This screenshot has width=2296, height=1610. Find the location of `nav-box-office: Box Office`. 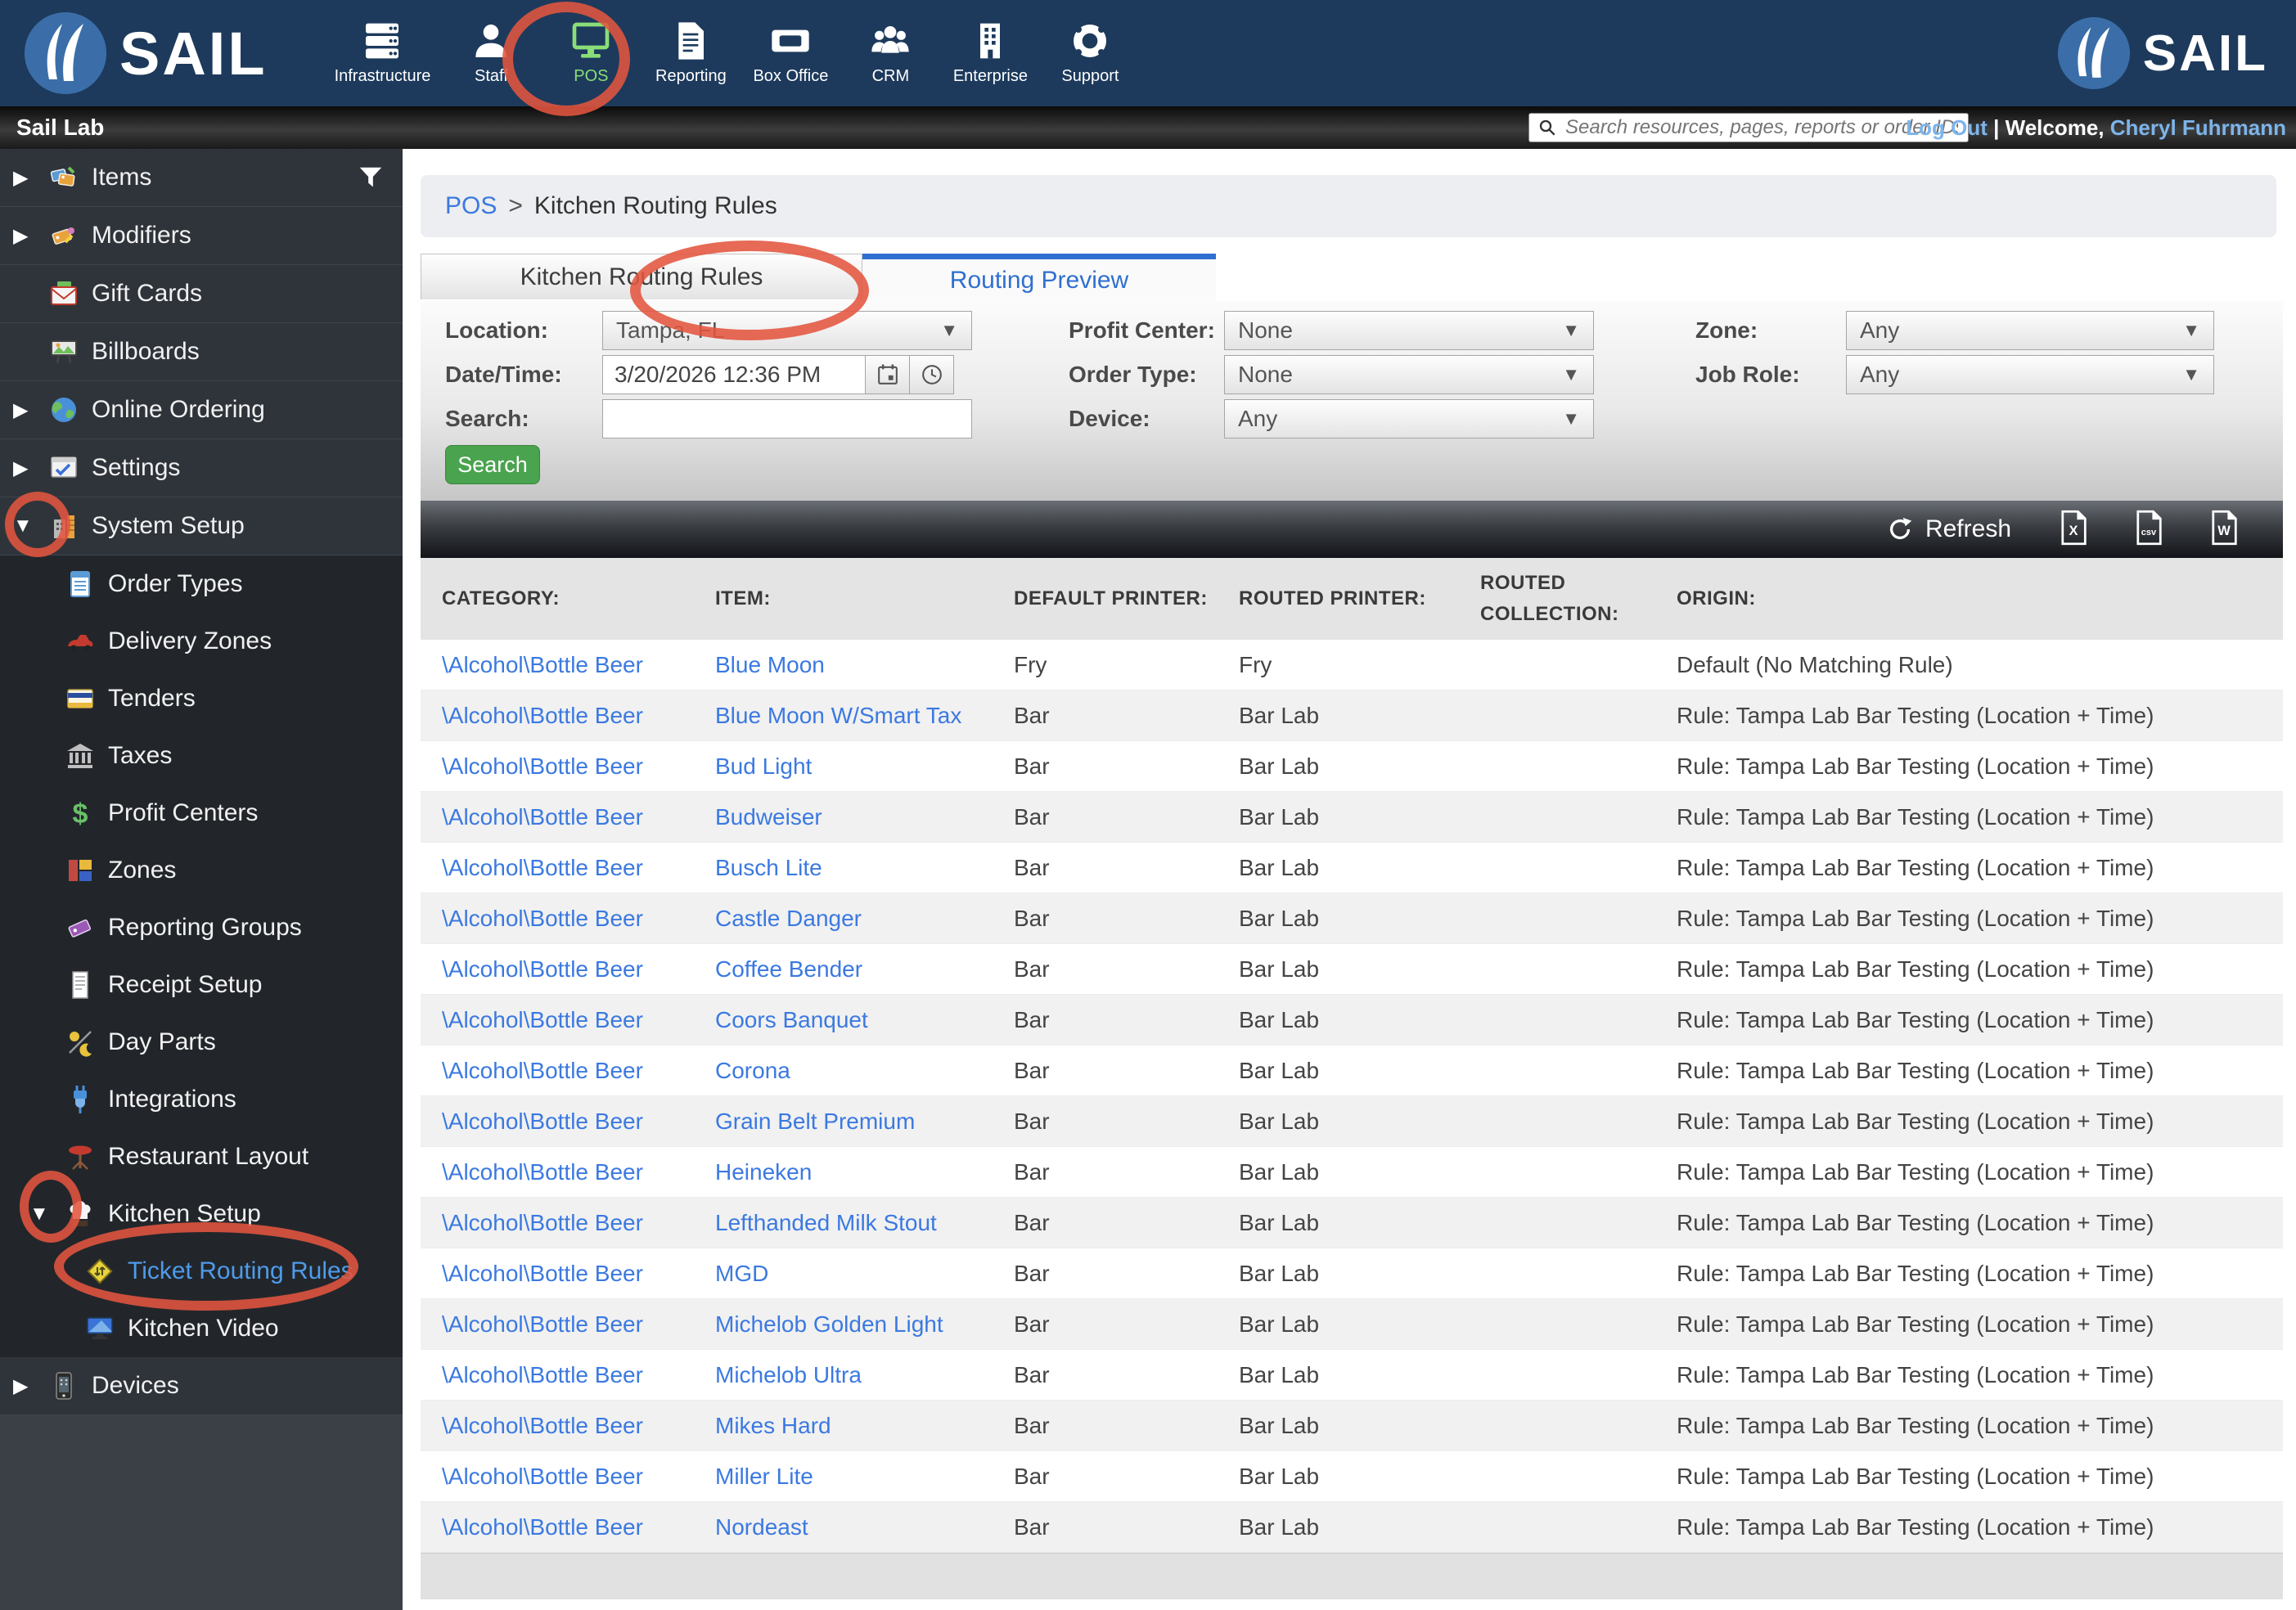

nav-box-office: Box Office is located at coordinates (790, 53).